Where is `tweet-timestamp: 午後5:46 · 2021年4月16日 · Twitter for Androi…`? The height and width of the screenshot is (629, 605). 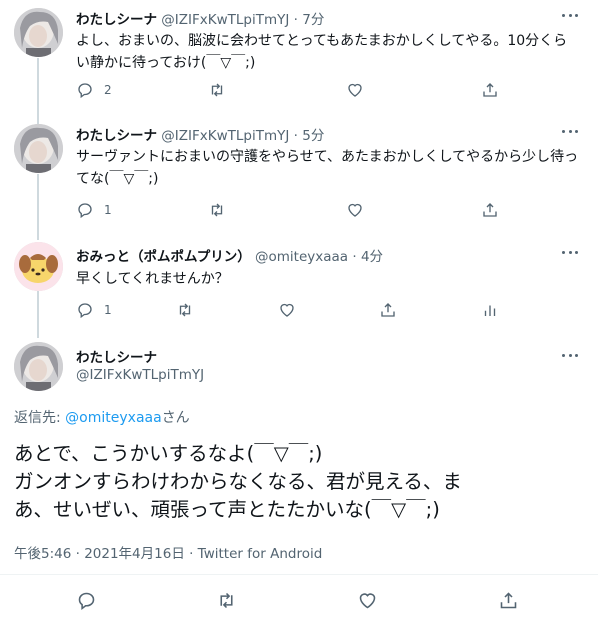
tweet-timestamp: 午後5:46 · 2021年4月16日 · Twitter for Androi… is located at coordinates (168, 552).